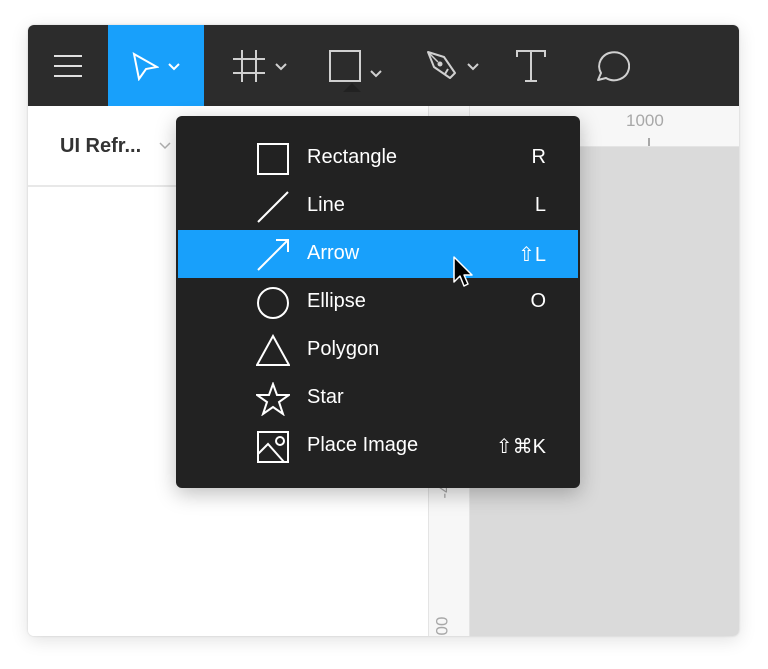 The width and height of the screenshot is (768, 669). Describe the element at coordinates (442, 626) in the screenshot. I see `ruler-label: 00` at that location.